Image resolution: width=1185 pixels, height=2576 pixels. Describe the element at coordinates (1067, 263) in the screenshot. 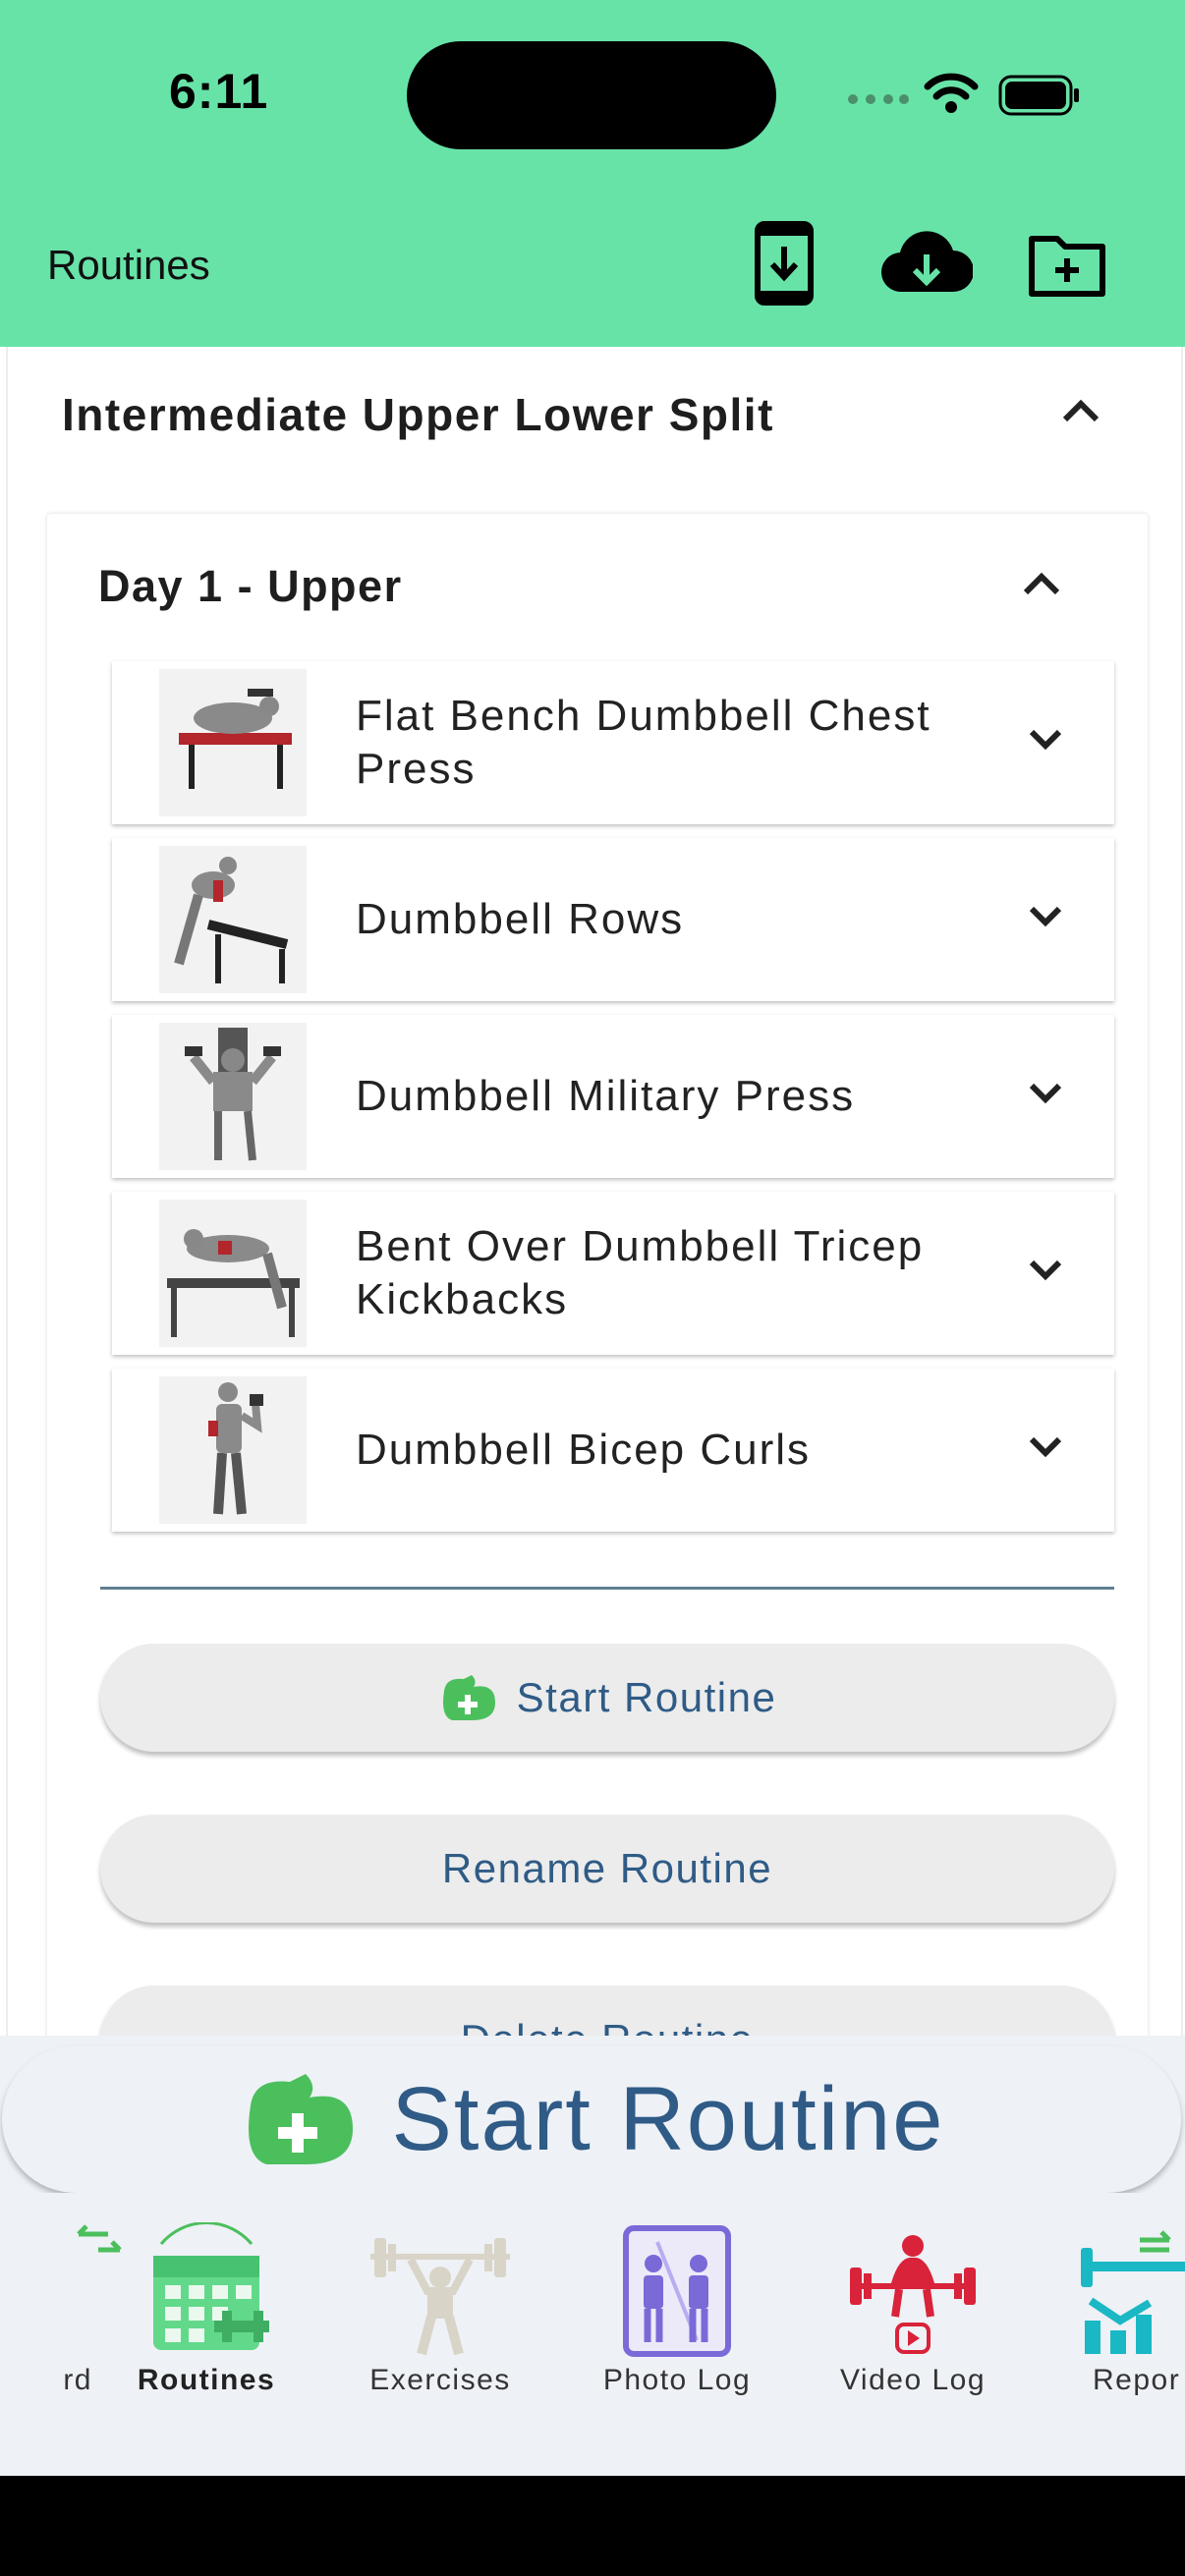

I see `new-folder-icon` at that location.